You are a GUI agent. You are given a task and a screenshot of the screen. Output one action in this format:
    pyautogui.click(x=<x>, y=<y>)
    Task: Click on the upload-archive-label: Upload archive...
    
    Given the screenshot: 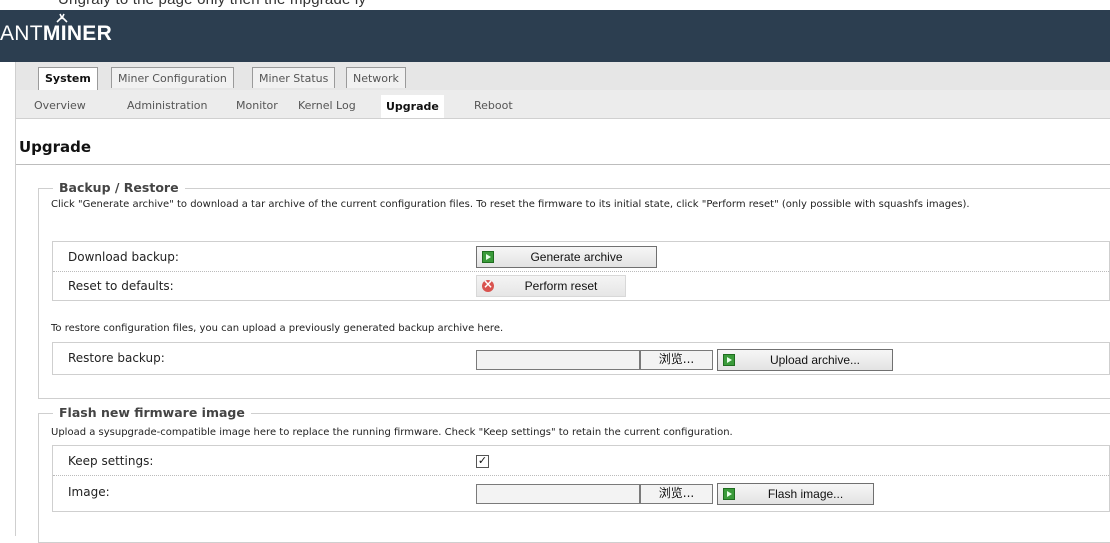 What is the action you would take?
    pyautogui.click(x=815, y=360)
    